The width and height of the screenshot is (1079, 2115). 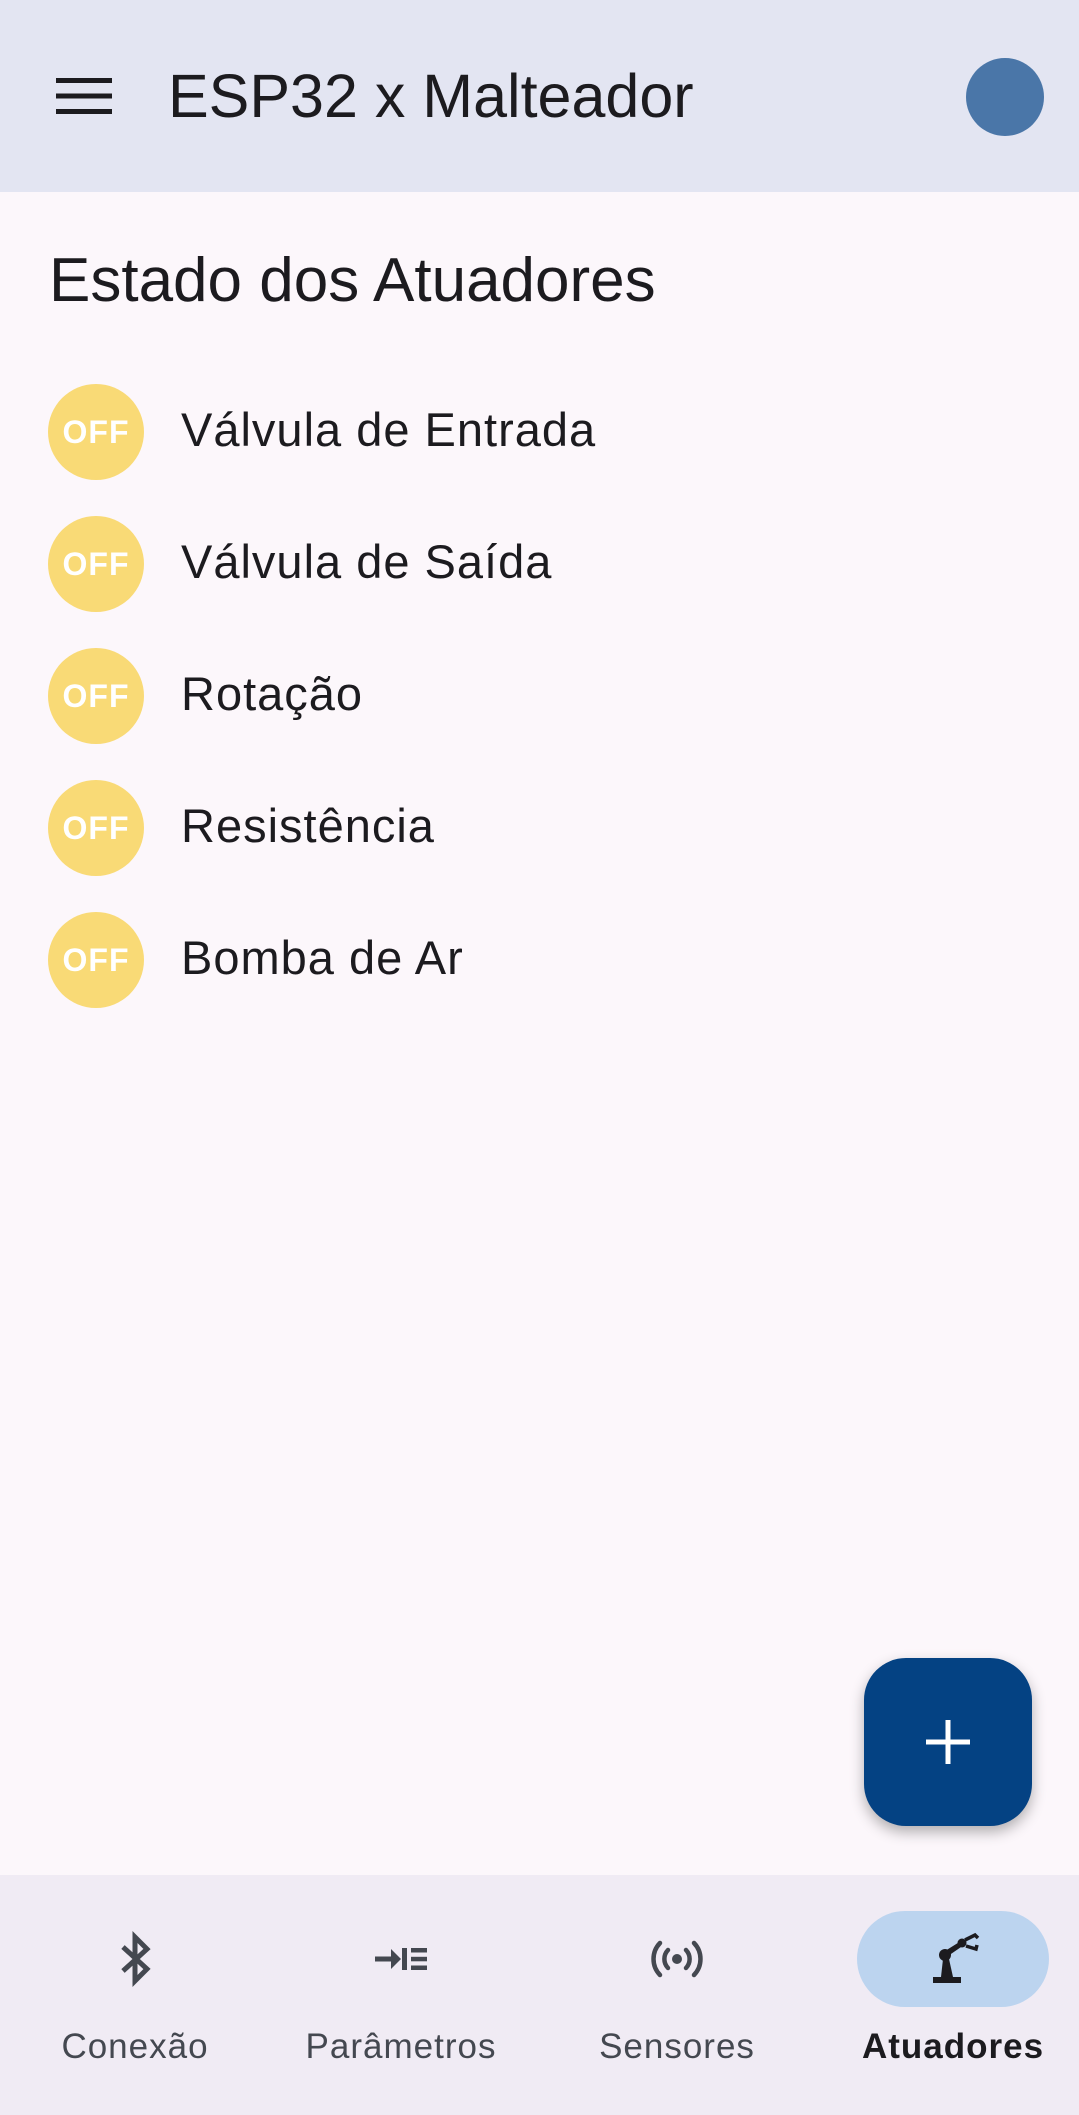 What do you see at coordinates (135, 2046) in the screenshot?
I see `nav-label: Conexão` at bounding box center [135, 2046].